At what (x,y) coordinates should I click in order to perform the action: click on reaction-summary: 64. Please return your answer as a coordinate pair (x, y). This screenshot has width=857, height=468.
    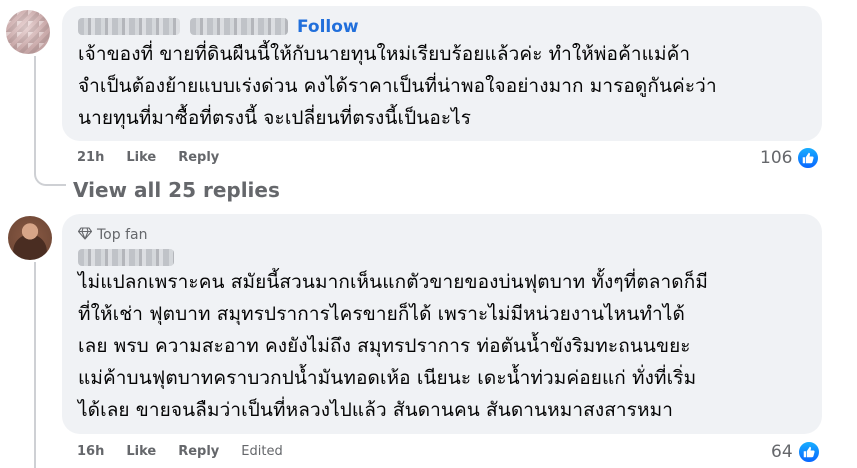
    Looking at the image, I should click on (796, 452).